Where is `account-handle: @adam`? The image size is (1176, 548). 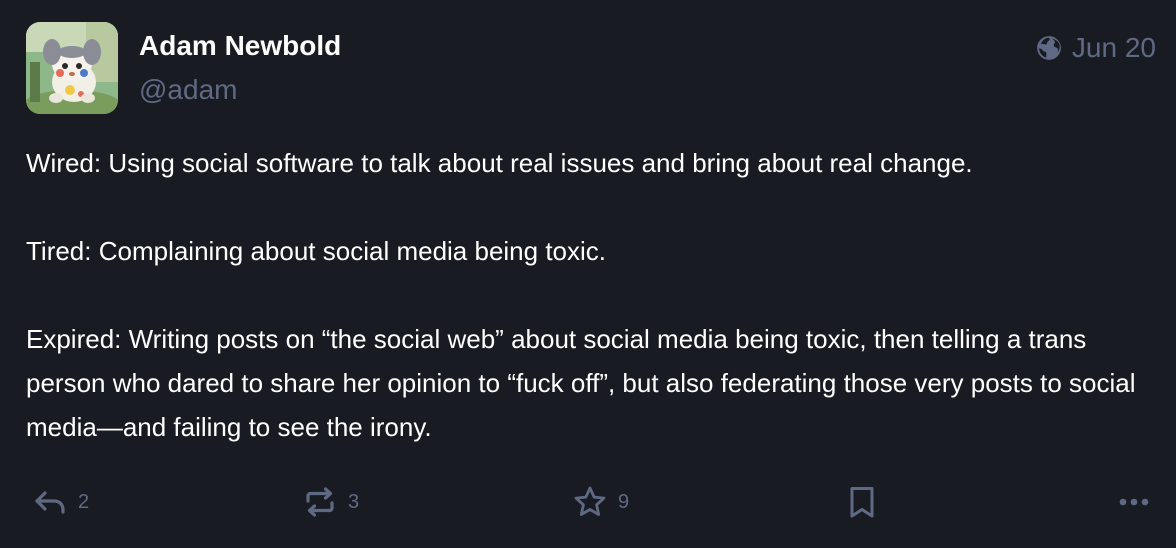
account-handle: @adam is located at coordinates (188, 90).